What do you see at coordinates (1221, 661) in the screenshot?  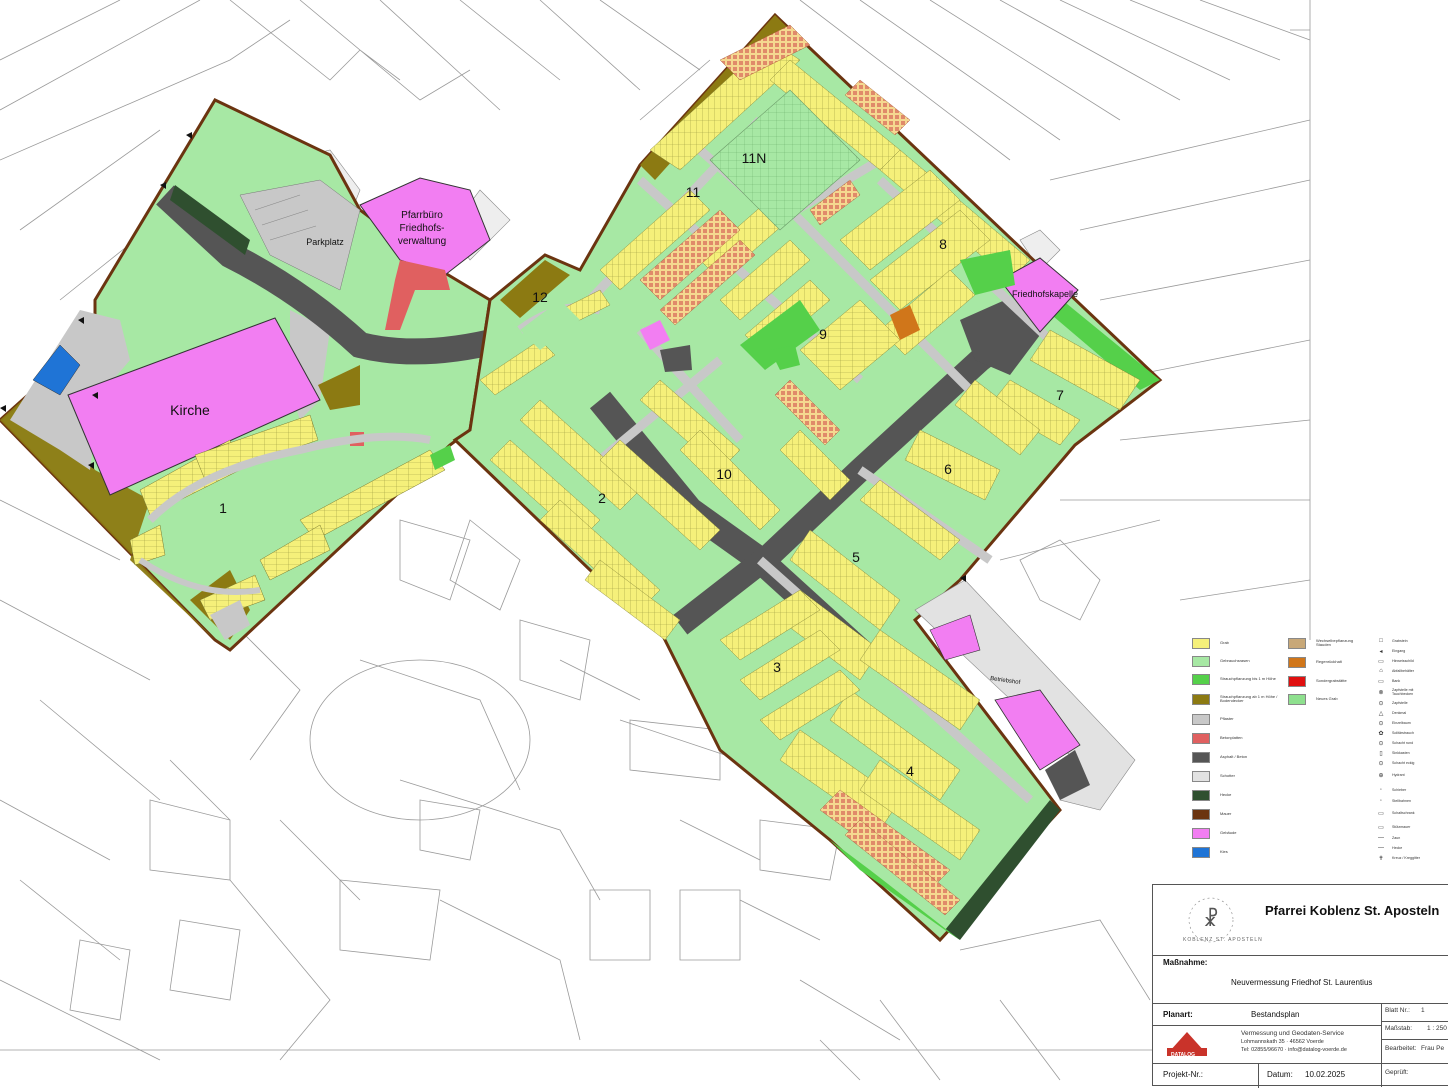 I see `legend-item: Gebrauchsrasen` at bounding box center [1221, 661].